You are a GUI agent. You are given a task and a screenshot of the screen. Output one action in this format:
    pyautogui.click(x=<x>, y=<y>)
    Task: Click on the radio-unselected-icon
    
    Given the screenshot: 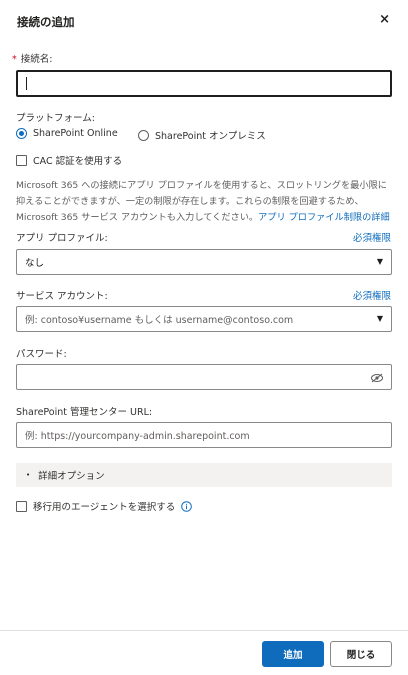 What is the action you would take?
    pyautogui.click(x=143, y=135)
    